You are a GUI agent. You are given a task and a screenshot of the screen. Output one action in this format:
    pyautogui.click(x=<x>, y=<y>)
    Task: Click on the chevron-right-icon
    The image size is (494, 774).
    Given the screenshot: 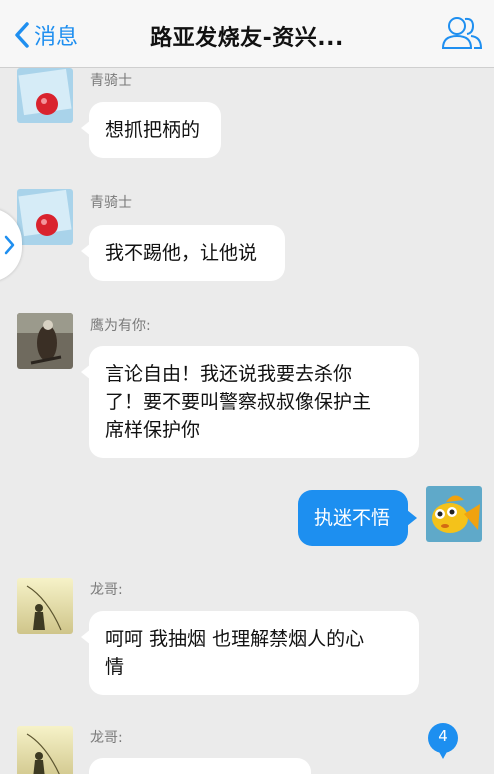 What is the action you would take?
    pyautogui.click(x=9, y=245)
    